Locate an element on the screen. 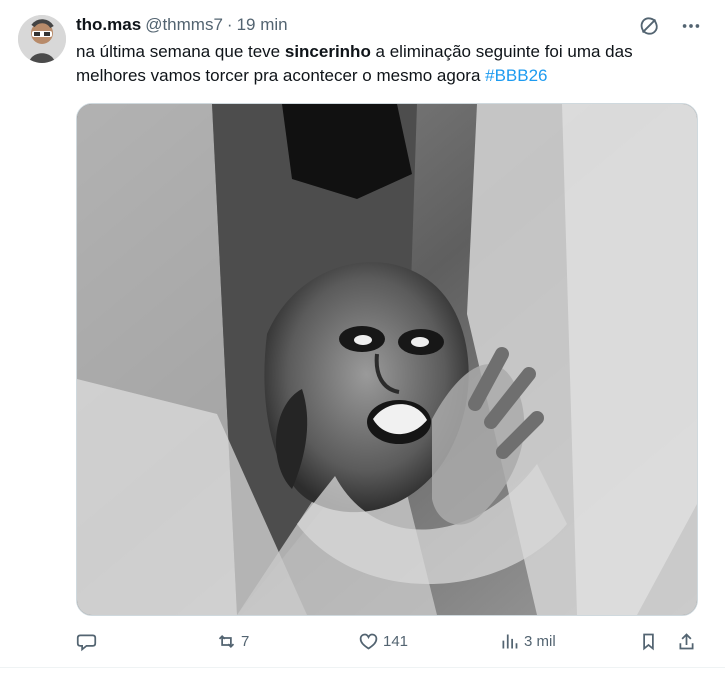 Image resolution: width=725 pixels, height=675 pixels. share-button is located at coordinates (686, 641).